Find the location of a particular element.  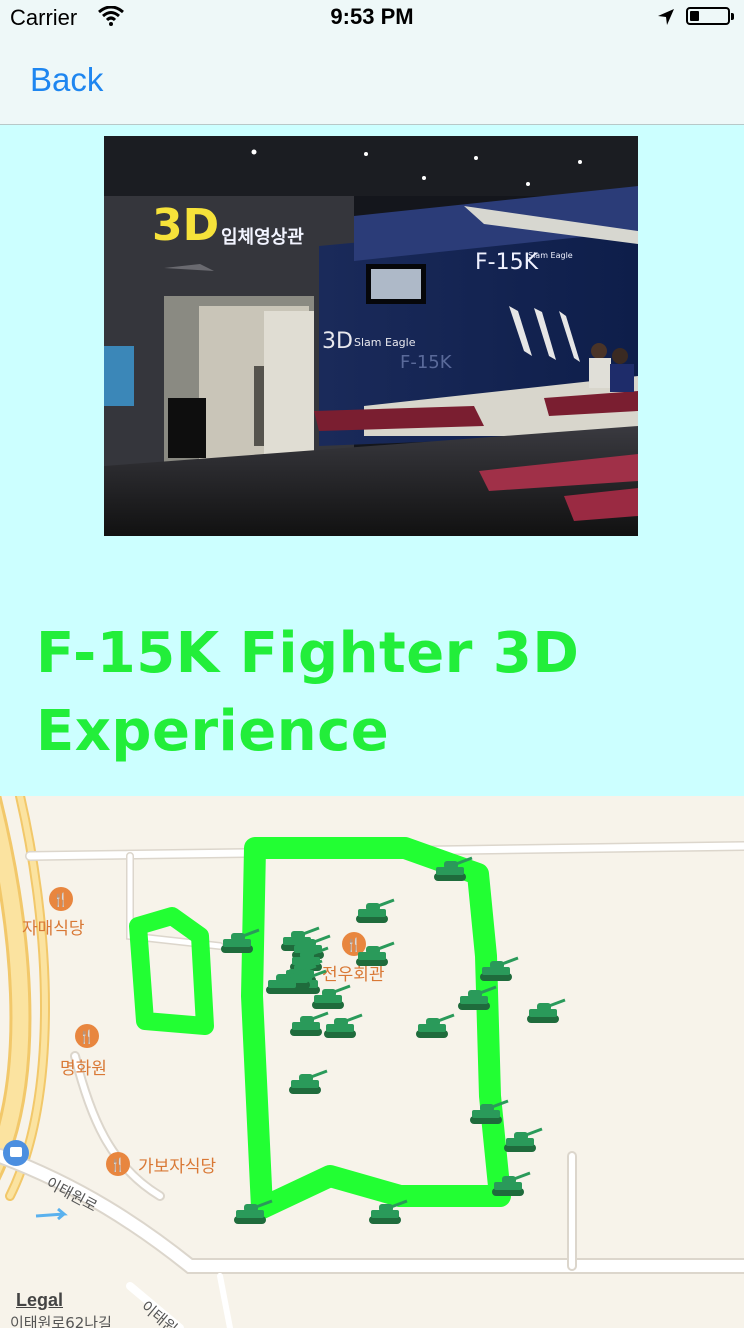

page-title: F-15K Fighter 3D Experience is located at coordinates (308, 692).